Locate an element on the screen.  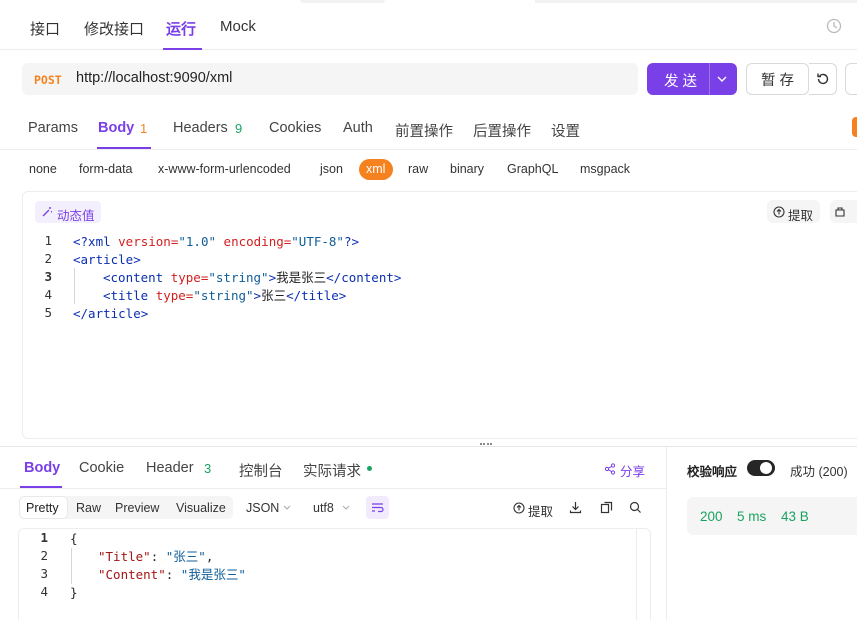
body-type-raw: raw is located at coordinates (418, 169).